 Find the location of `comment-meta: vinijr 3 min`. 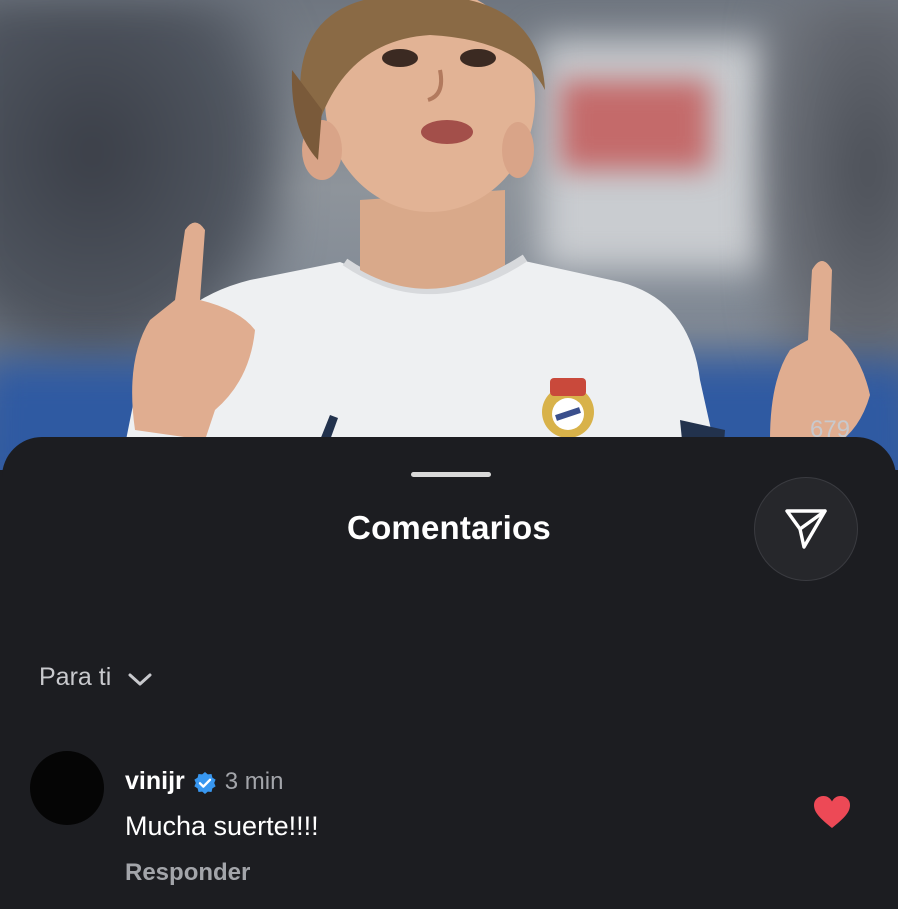

comment-meta: vinijr 3 min is located at coordinates (204, 781).